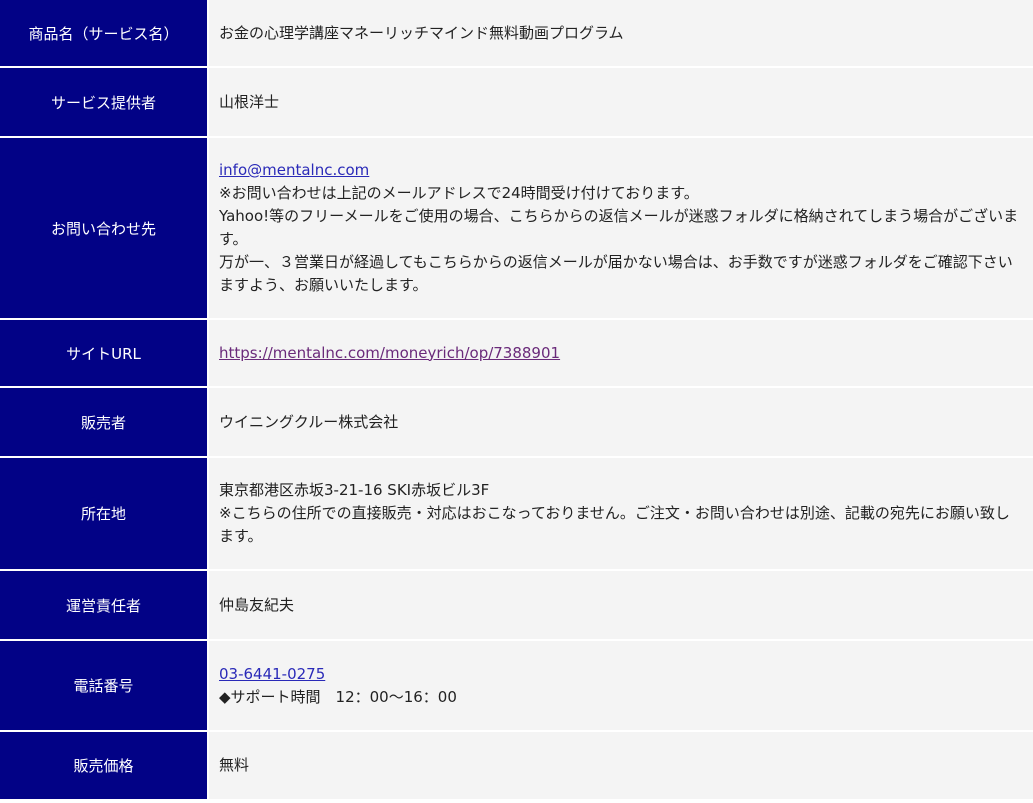  I want to click on address-value: 東京都港区赤坂3-21-16 SKI赤坂ビル3F, so click(354, 490).